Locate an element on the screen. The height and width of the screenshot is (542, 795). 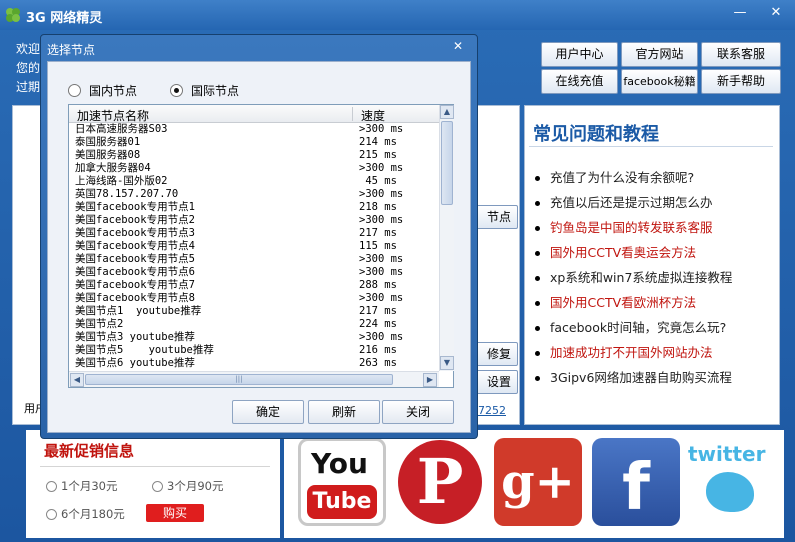
node-row: 美国facebook专用节点1 218 ms is located at coordinates (254, 207).